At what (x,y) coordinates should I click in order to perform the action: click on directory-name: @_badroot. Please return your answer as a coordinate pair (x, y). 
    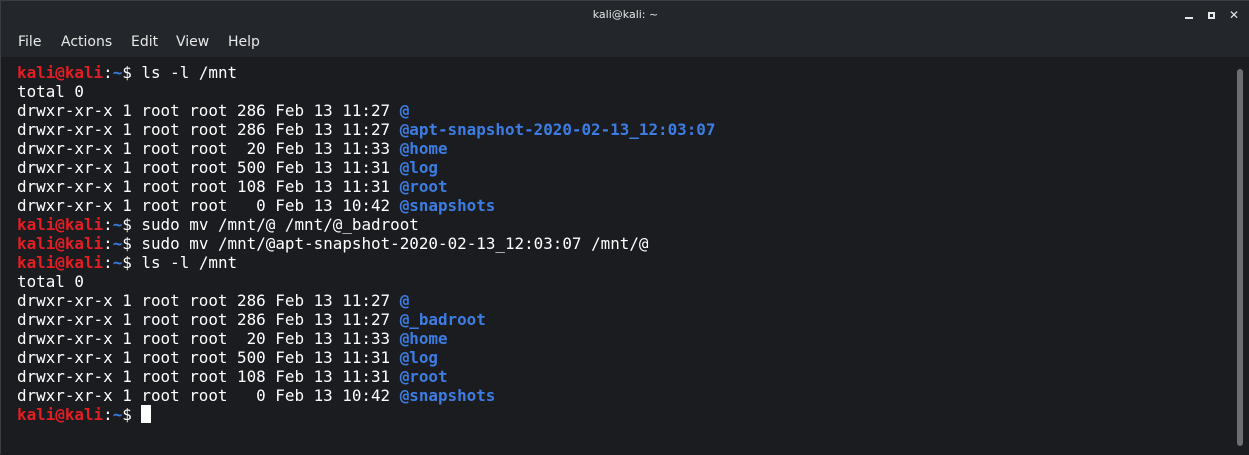
    Looking at the image, I should click on (442, 319).